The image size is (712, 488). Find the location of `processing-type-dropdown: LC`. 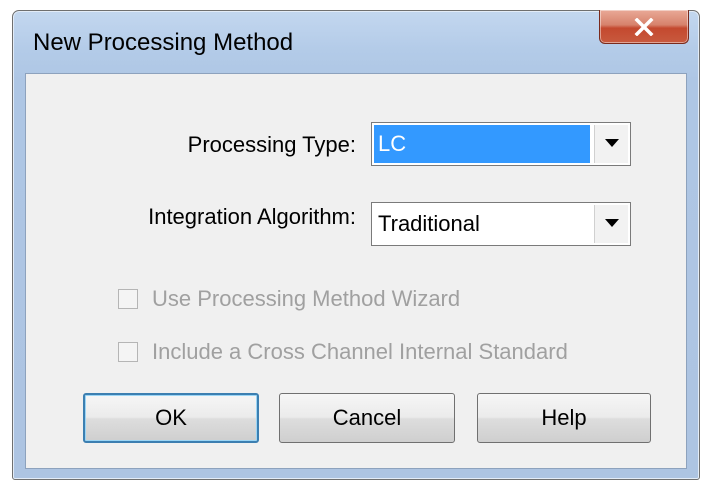

processing-type-dropdown: LC is located at coordinates (501, 144).